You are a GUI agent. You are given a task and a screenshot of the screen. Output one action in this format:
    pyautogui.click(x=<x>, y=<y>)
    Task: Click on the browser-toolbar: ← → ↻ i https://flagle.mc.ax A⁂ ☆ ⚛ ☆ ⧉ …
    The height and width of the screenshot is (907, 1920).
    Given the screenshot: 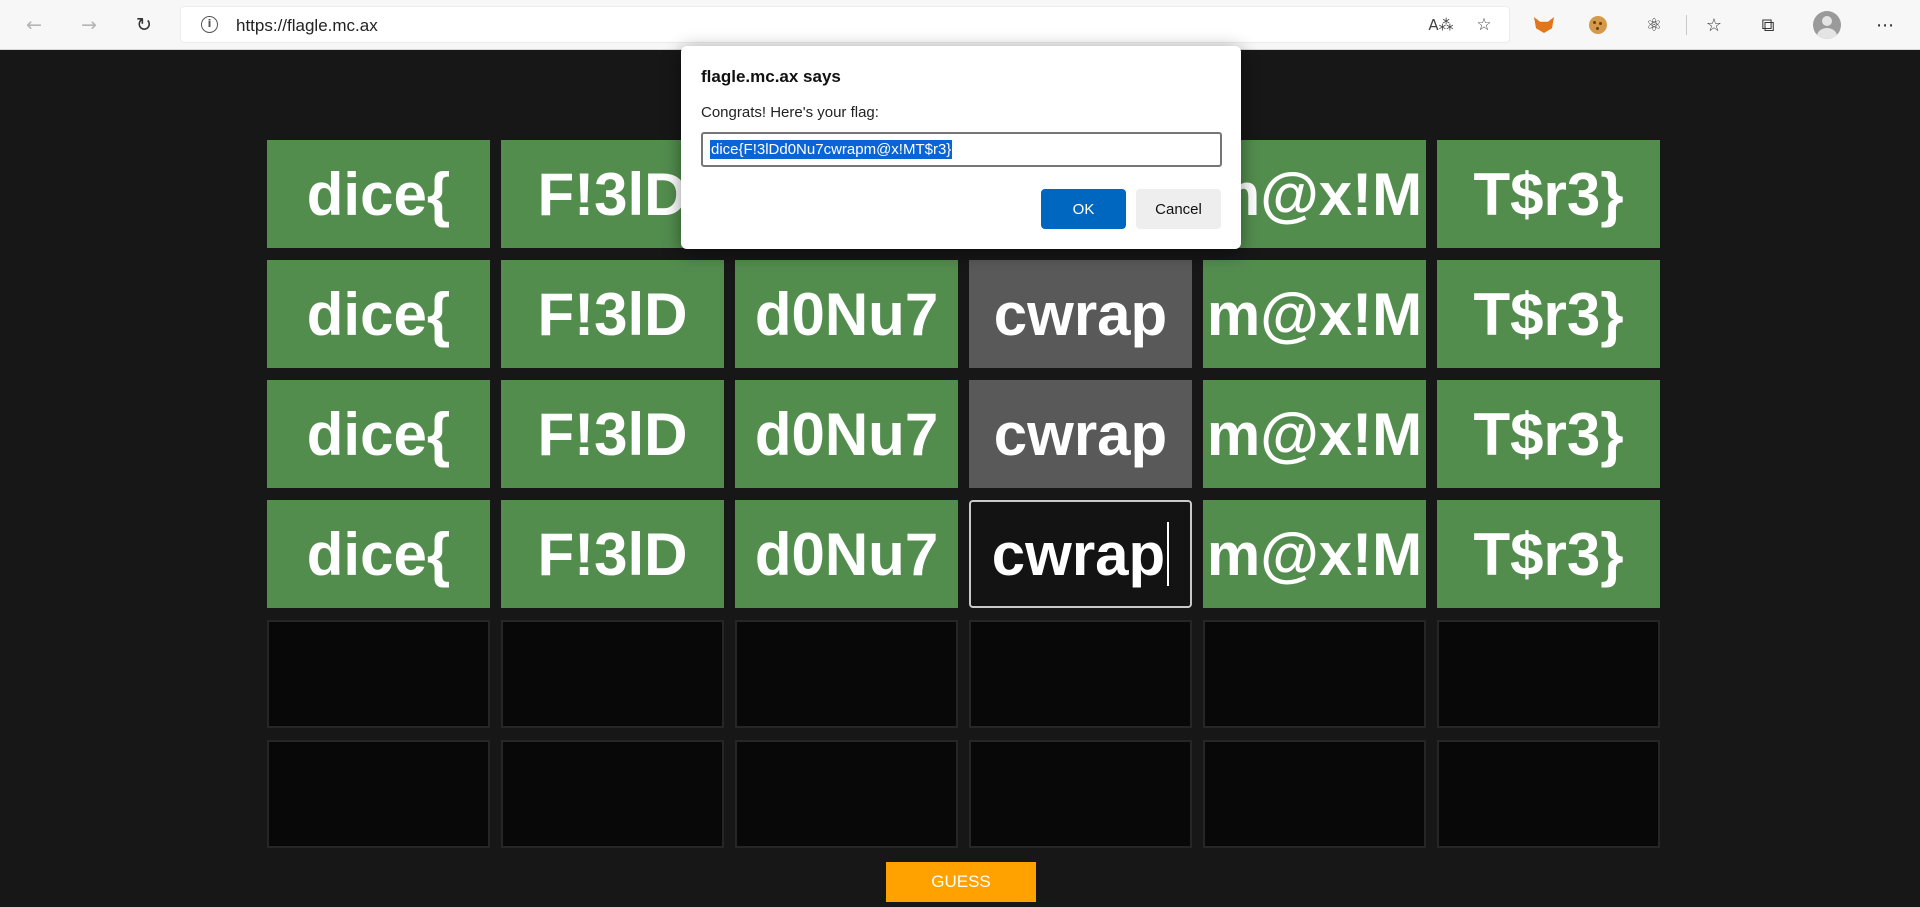 What is the action you would take?
    pyautogui.click(x=960, y=25)
    